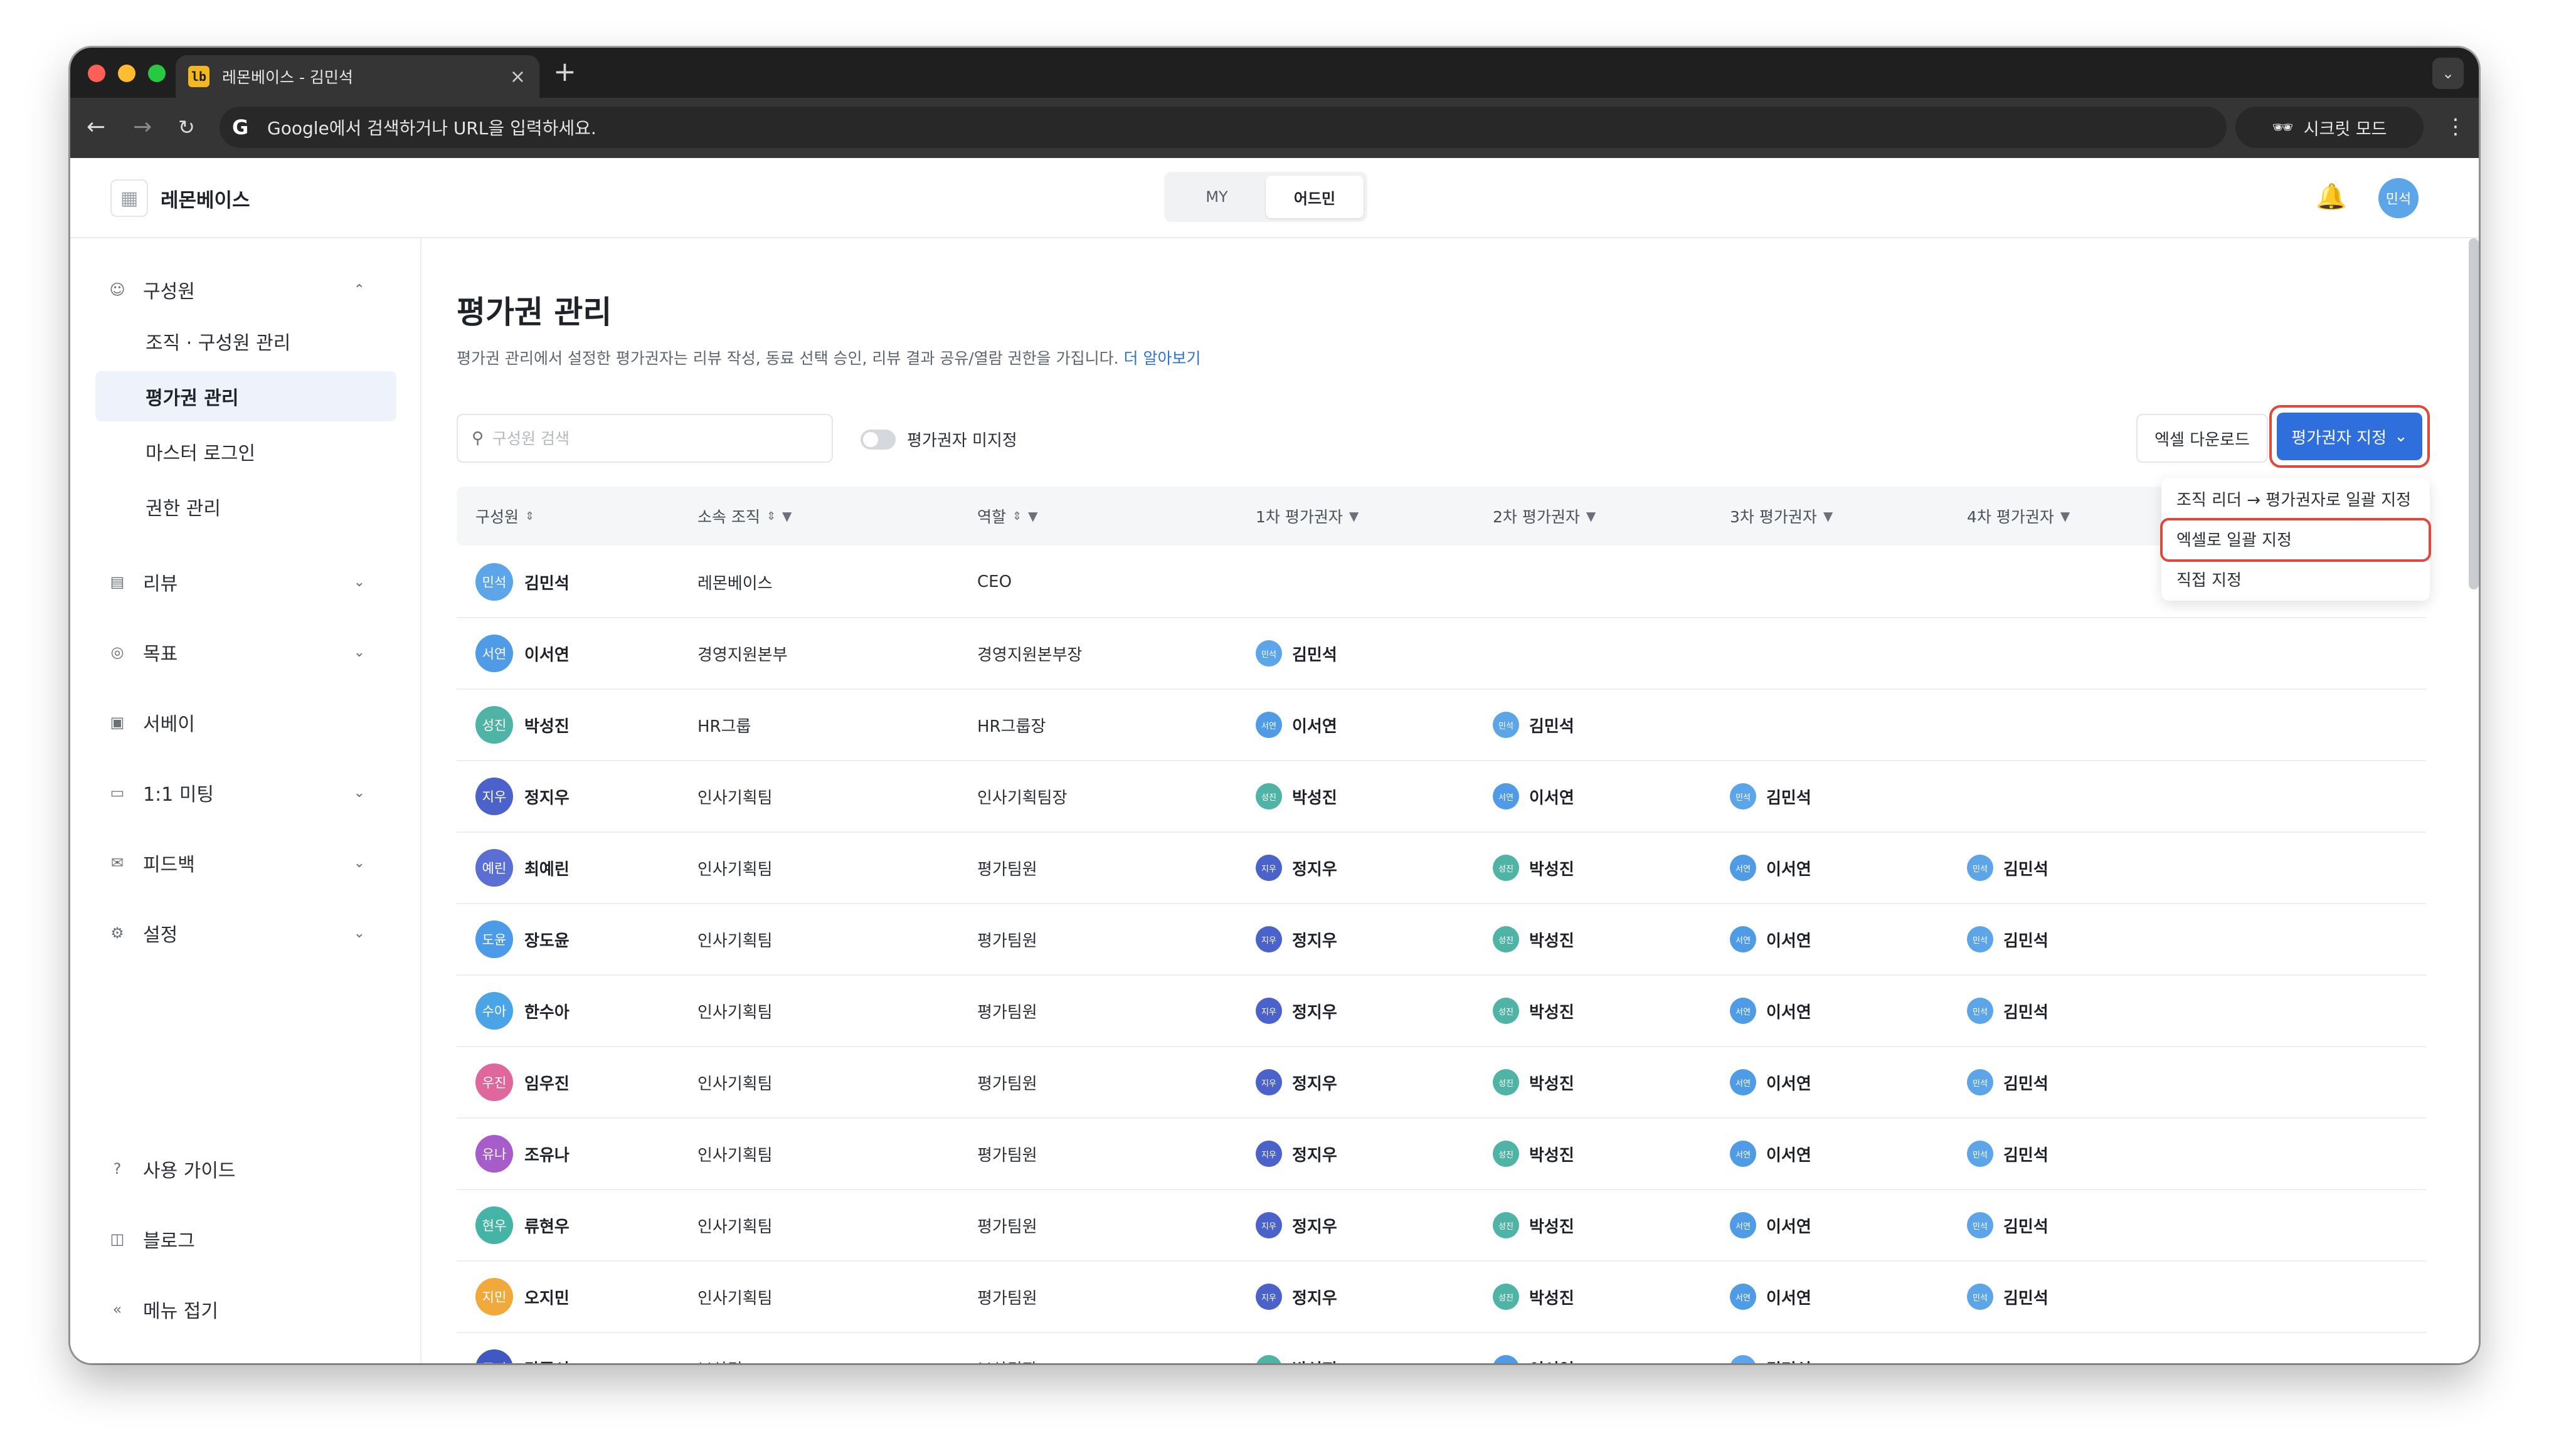 Image resolution: width=2549 pixels, height=1456 pixels. I want to click on sidebar-item-blog: ◫ 블로그, so click(246, 1239).